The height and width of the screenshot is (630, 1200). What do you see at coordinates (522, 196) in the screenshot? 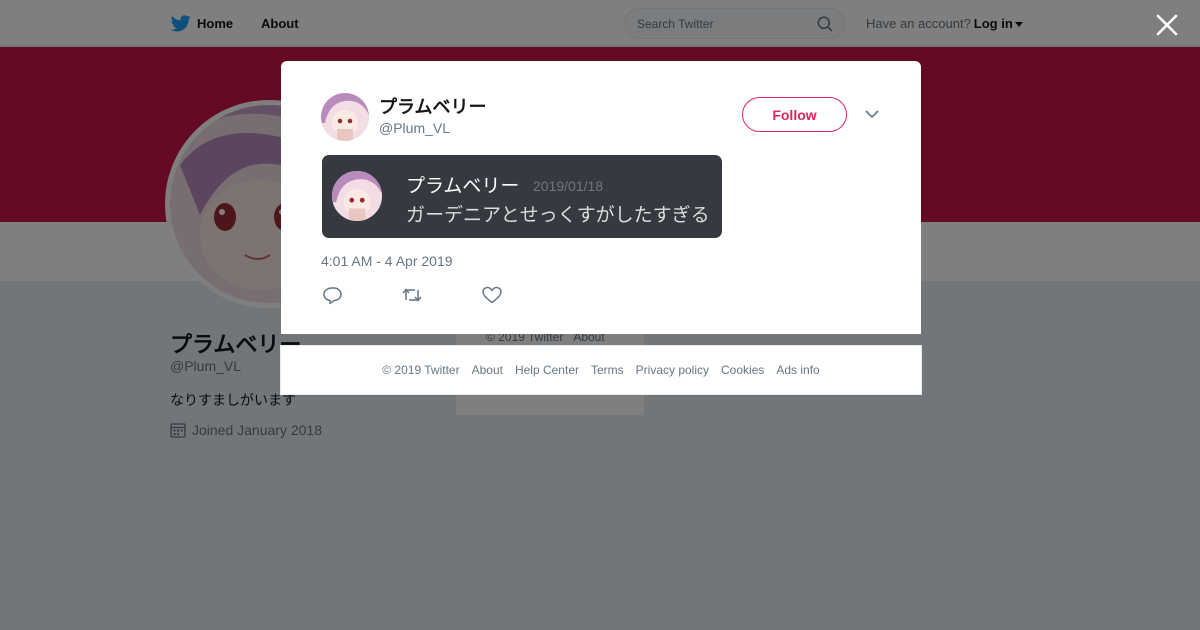
I see `tweet-image: プラムベリー 2019/01/18 ガーデニアとせっくすがしたすぎる` at bounding box center [522, 196].